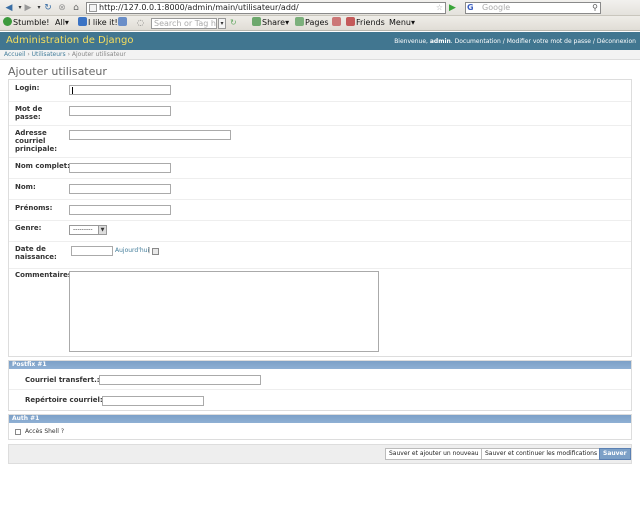  Describe the element at coordinates (150, 135) in the screenshot. I see `email-input` at that location.